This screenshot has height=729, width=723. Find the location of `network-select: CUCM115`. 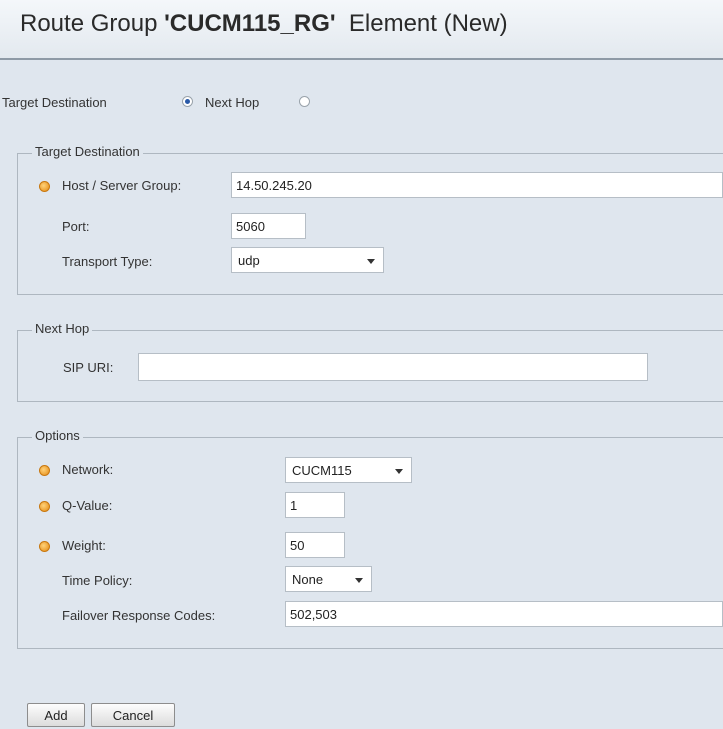

network-select: CUCM115 is located at coordinates (348, 470).